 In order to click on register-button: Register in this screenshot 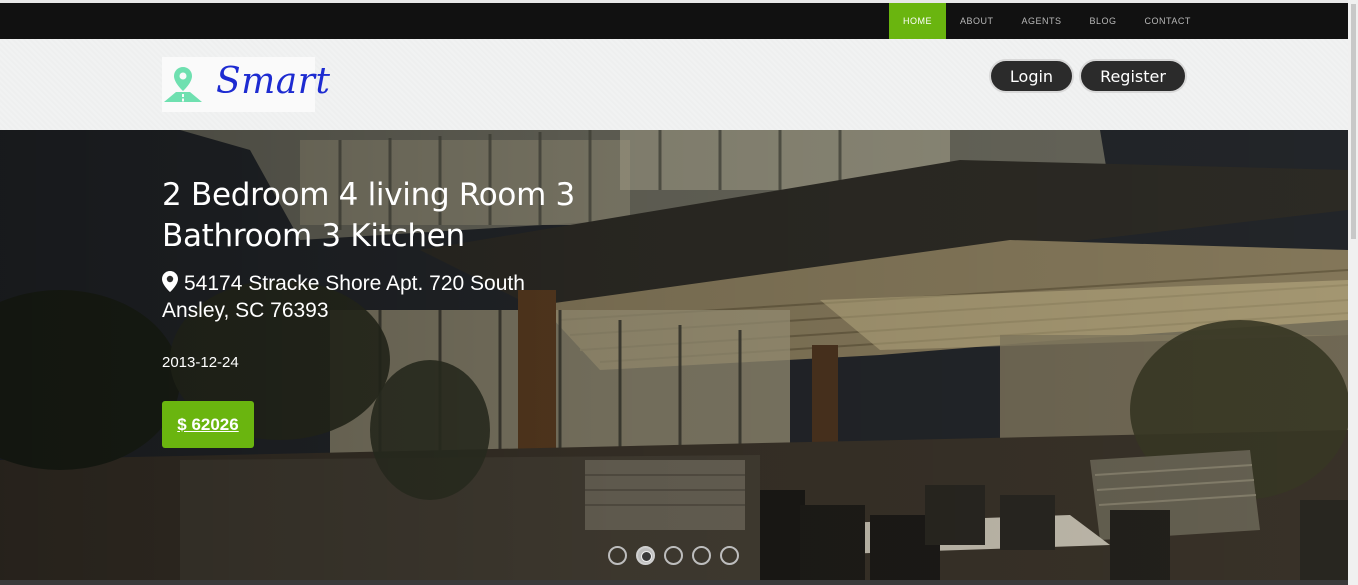, I will do `click(1133, 76)`.